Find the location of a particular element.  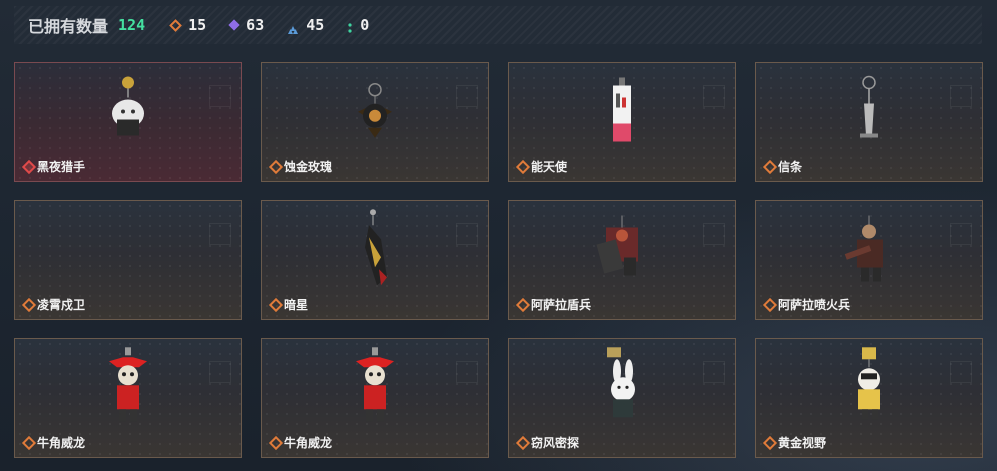

stat-green: 0 is located at coordinates (358, 25).